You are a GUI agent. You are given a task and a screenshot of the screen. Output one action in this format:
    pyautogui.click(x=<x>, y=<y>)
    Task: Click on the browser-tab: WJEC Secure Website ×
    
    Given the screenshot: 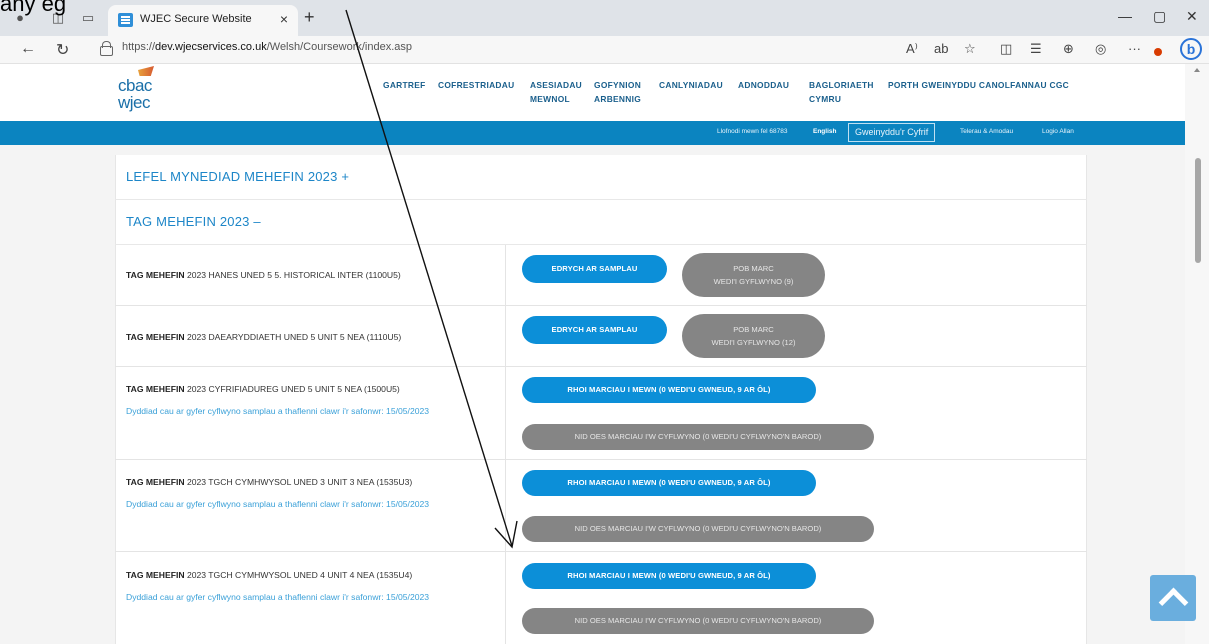 What is the action you would take?
    pyautogui.click(x=203, y=20)
    